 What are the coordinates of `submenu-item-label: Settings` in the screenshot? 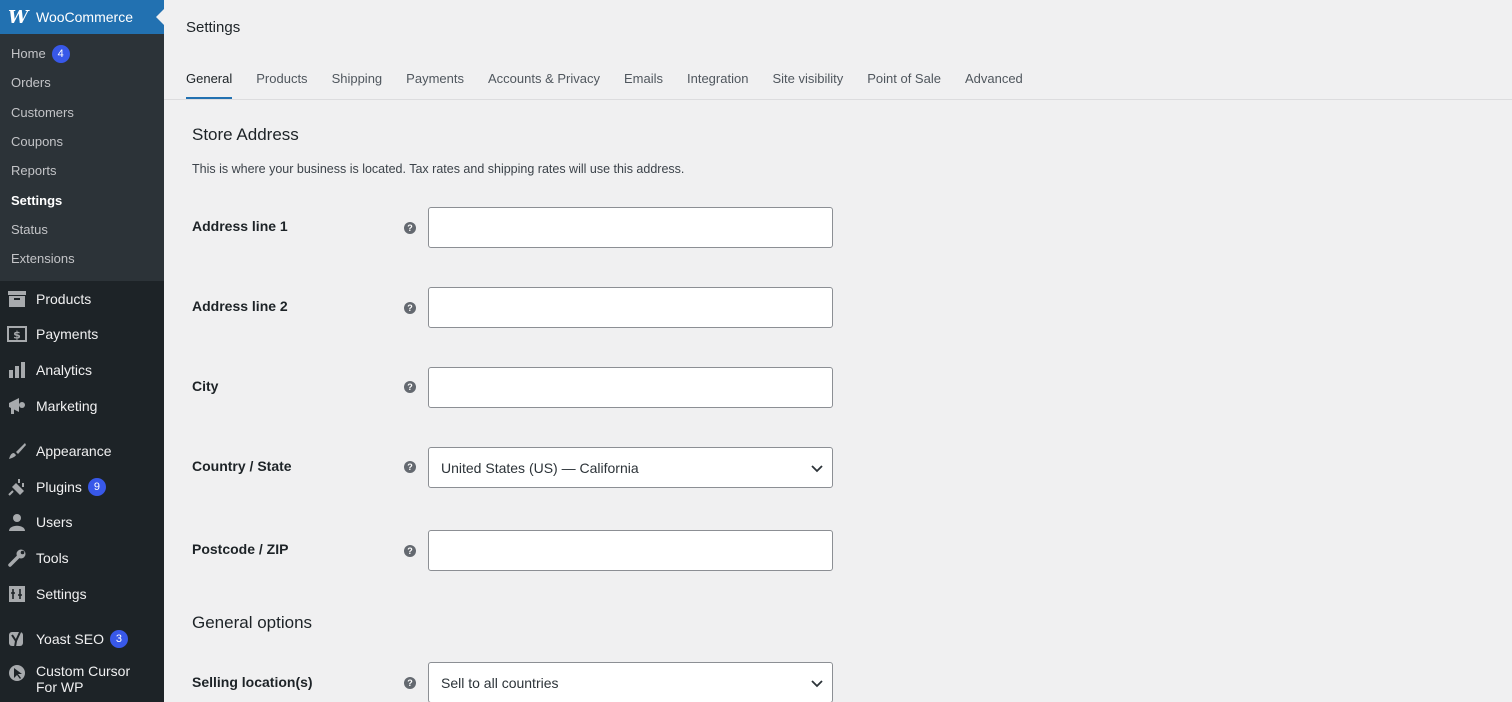 It's located at (37, 200).